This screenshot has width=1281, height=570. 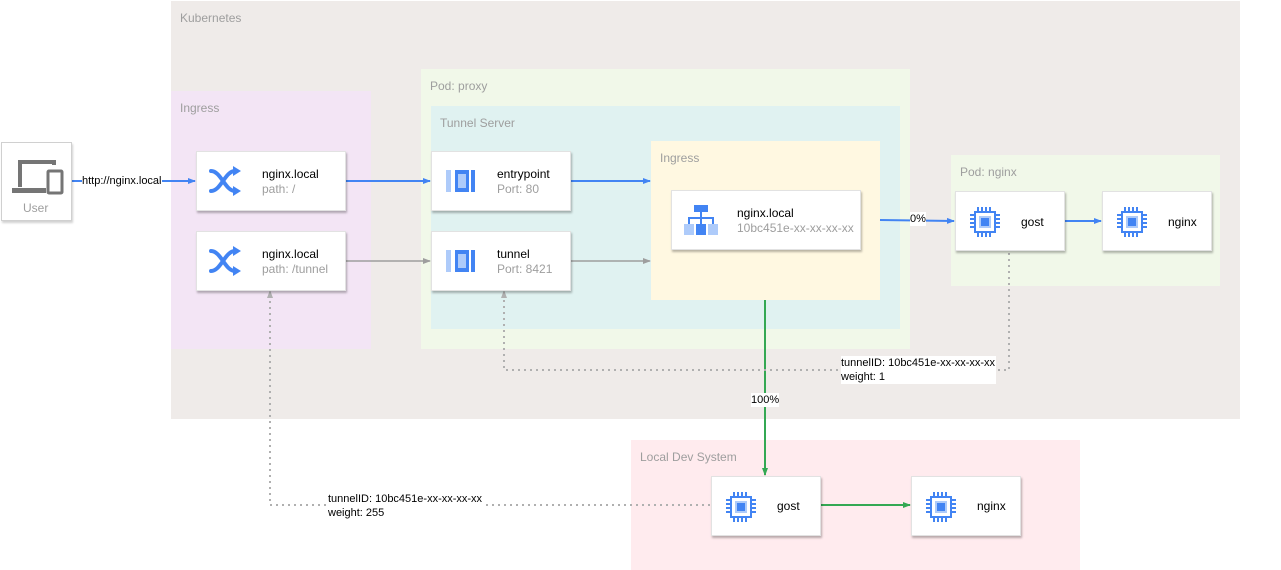 I want to click on local-tunnel-weight: weight: 255, so click(x=356, y=513).